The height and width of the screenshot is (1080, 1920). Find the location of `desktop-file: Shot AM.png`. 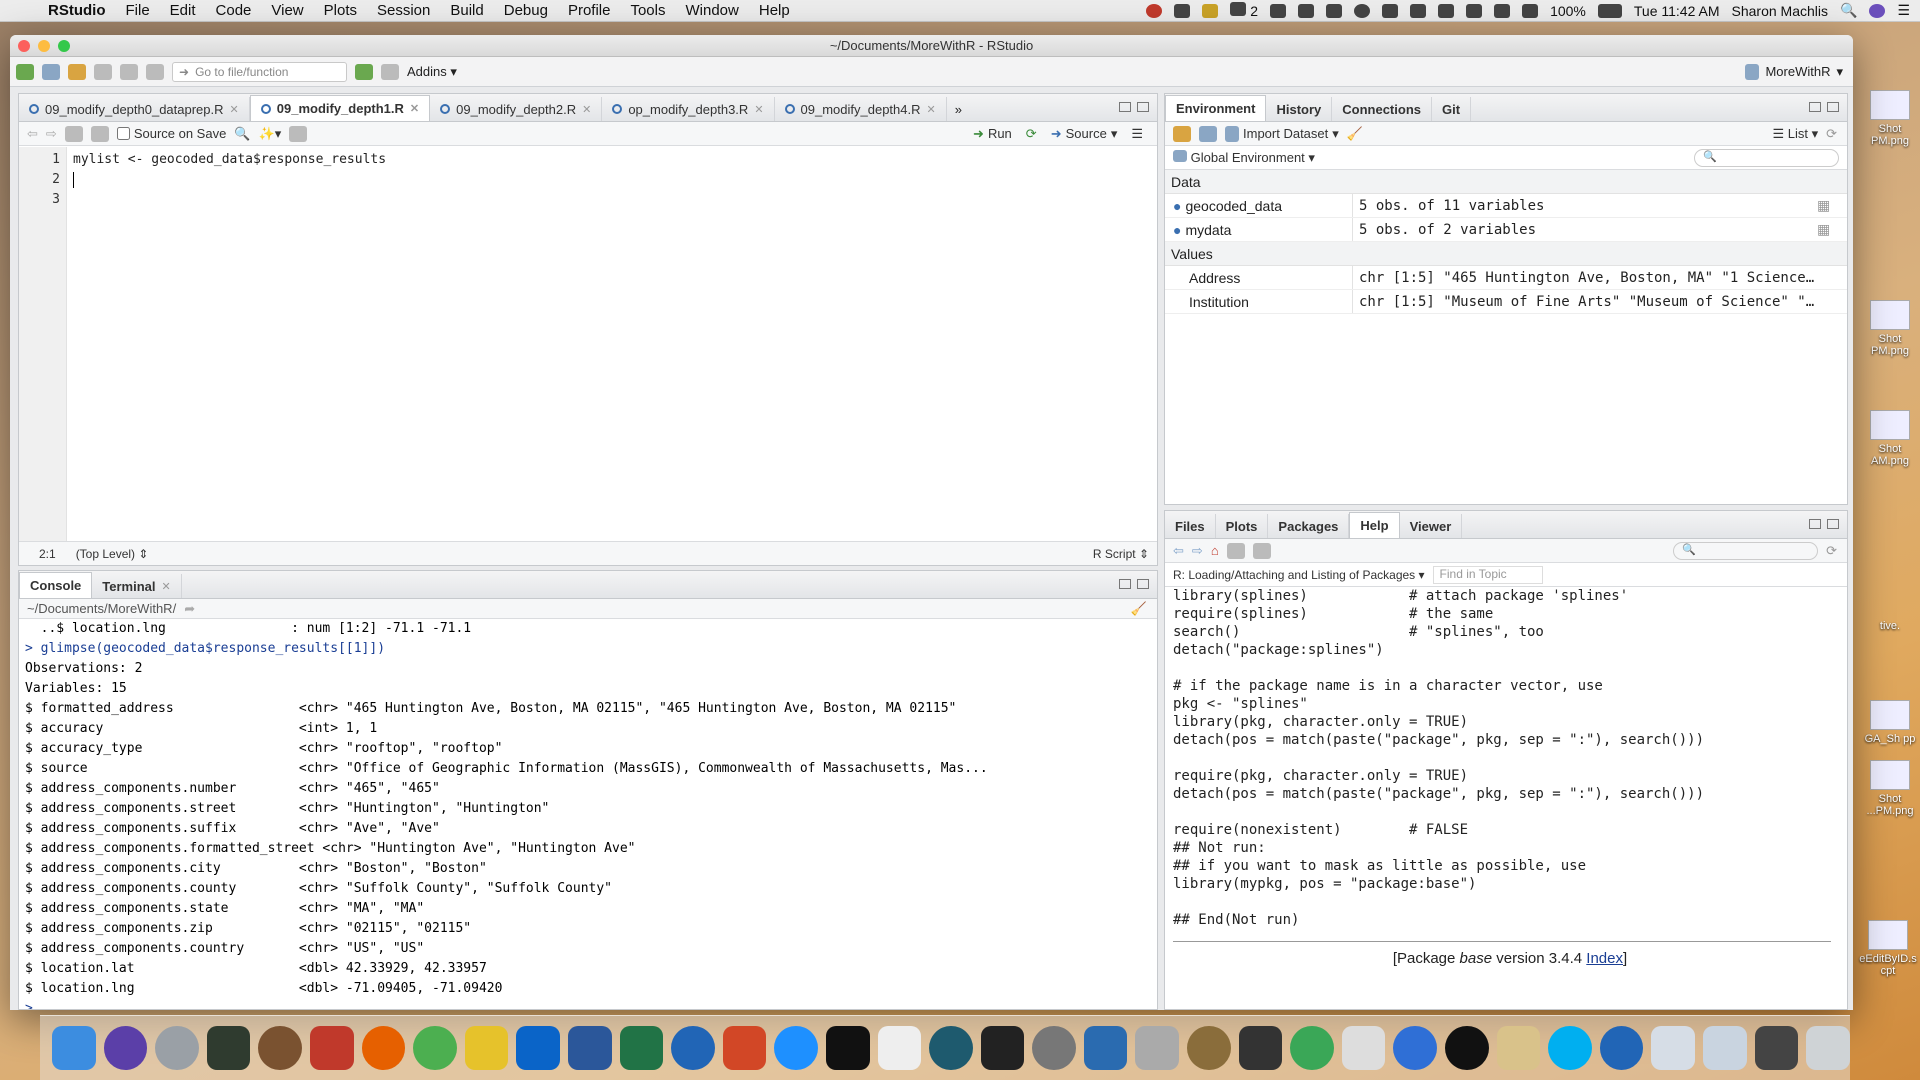

desktop-file: Shot AM.png is located at coordinates (1890, 438).